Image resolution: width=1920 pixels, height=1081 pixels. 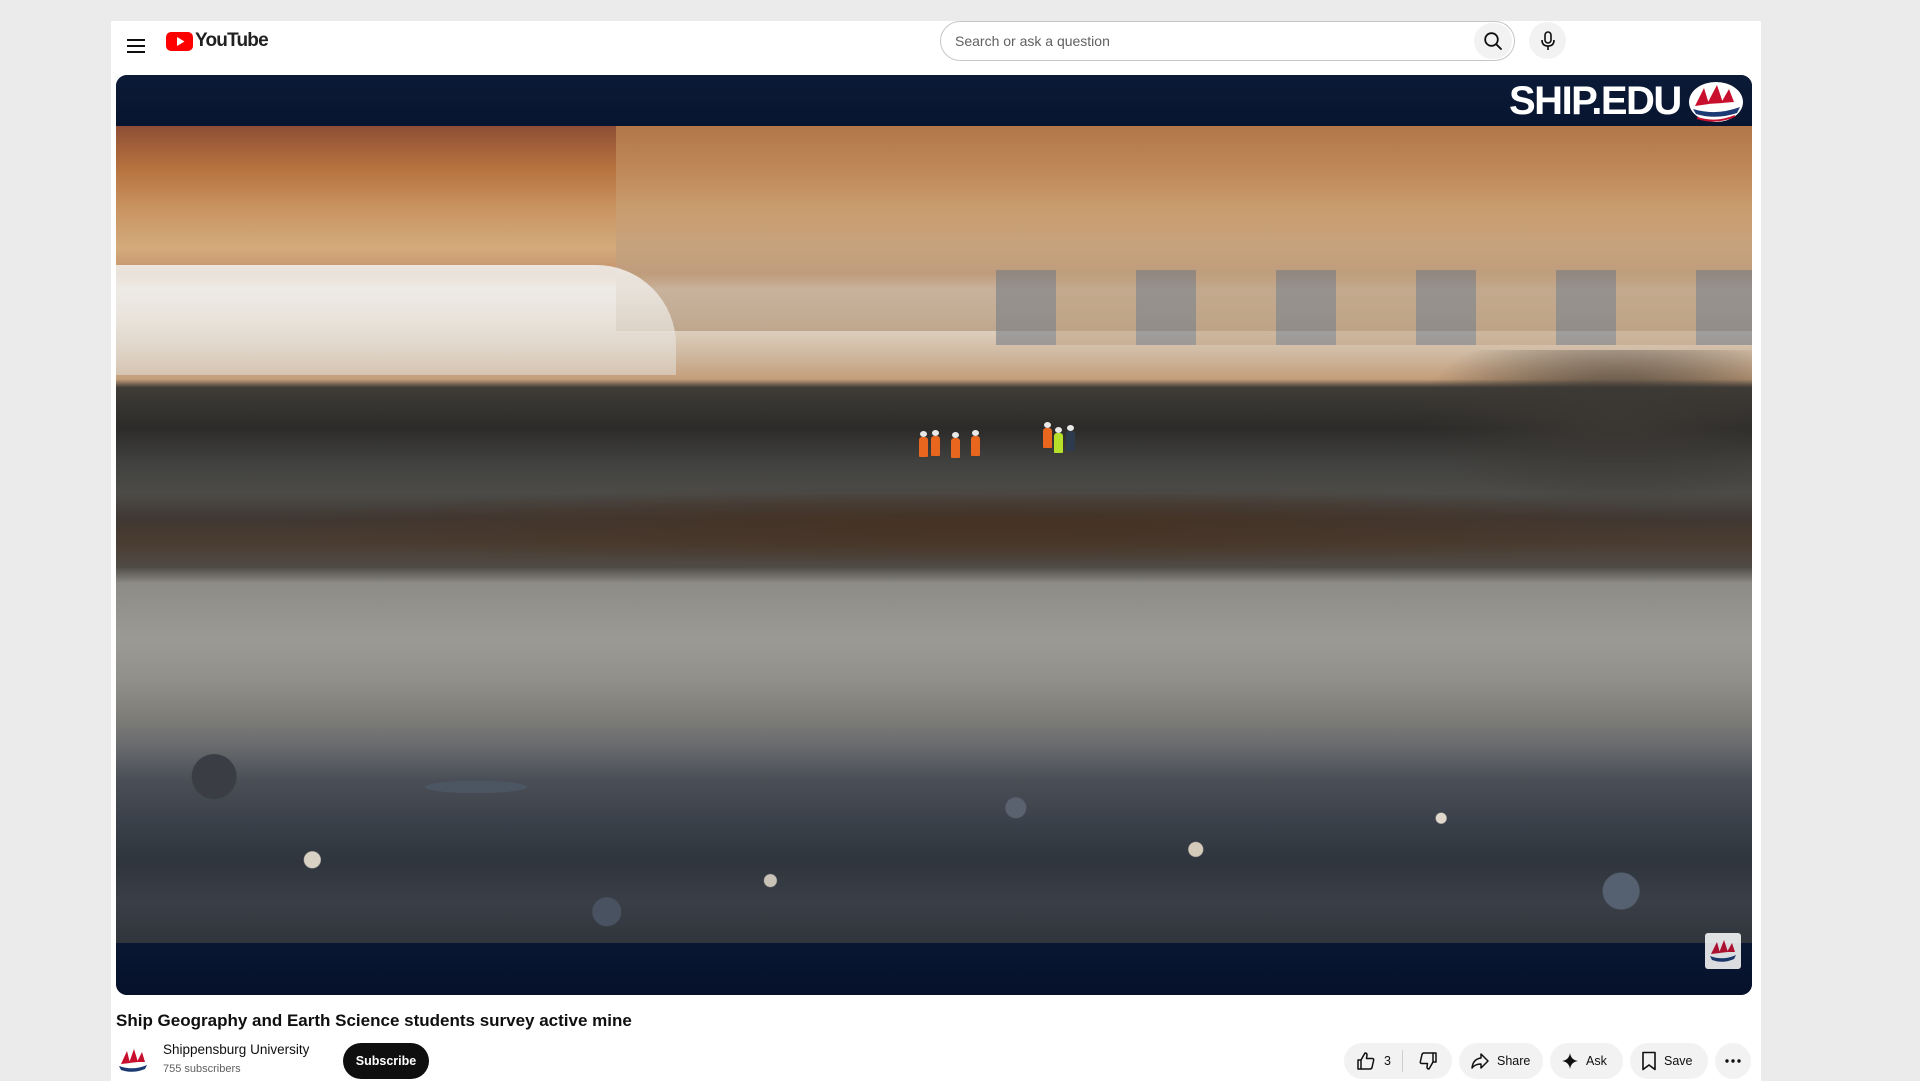 I want to click on thumbs-up-icon, so click(x=1366, y=1061).